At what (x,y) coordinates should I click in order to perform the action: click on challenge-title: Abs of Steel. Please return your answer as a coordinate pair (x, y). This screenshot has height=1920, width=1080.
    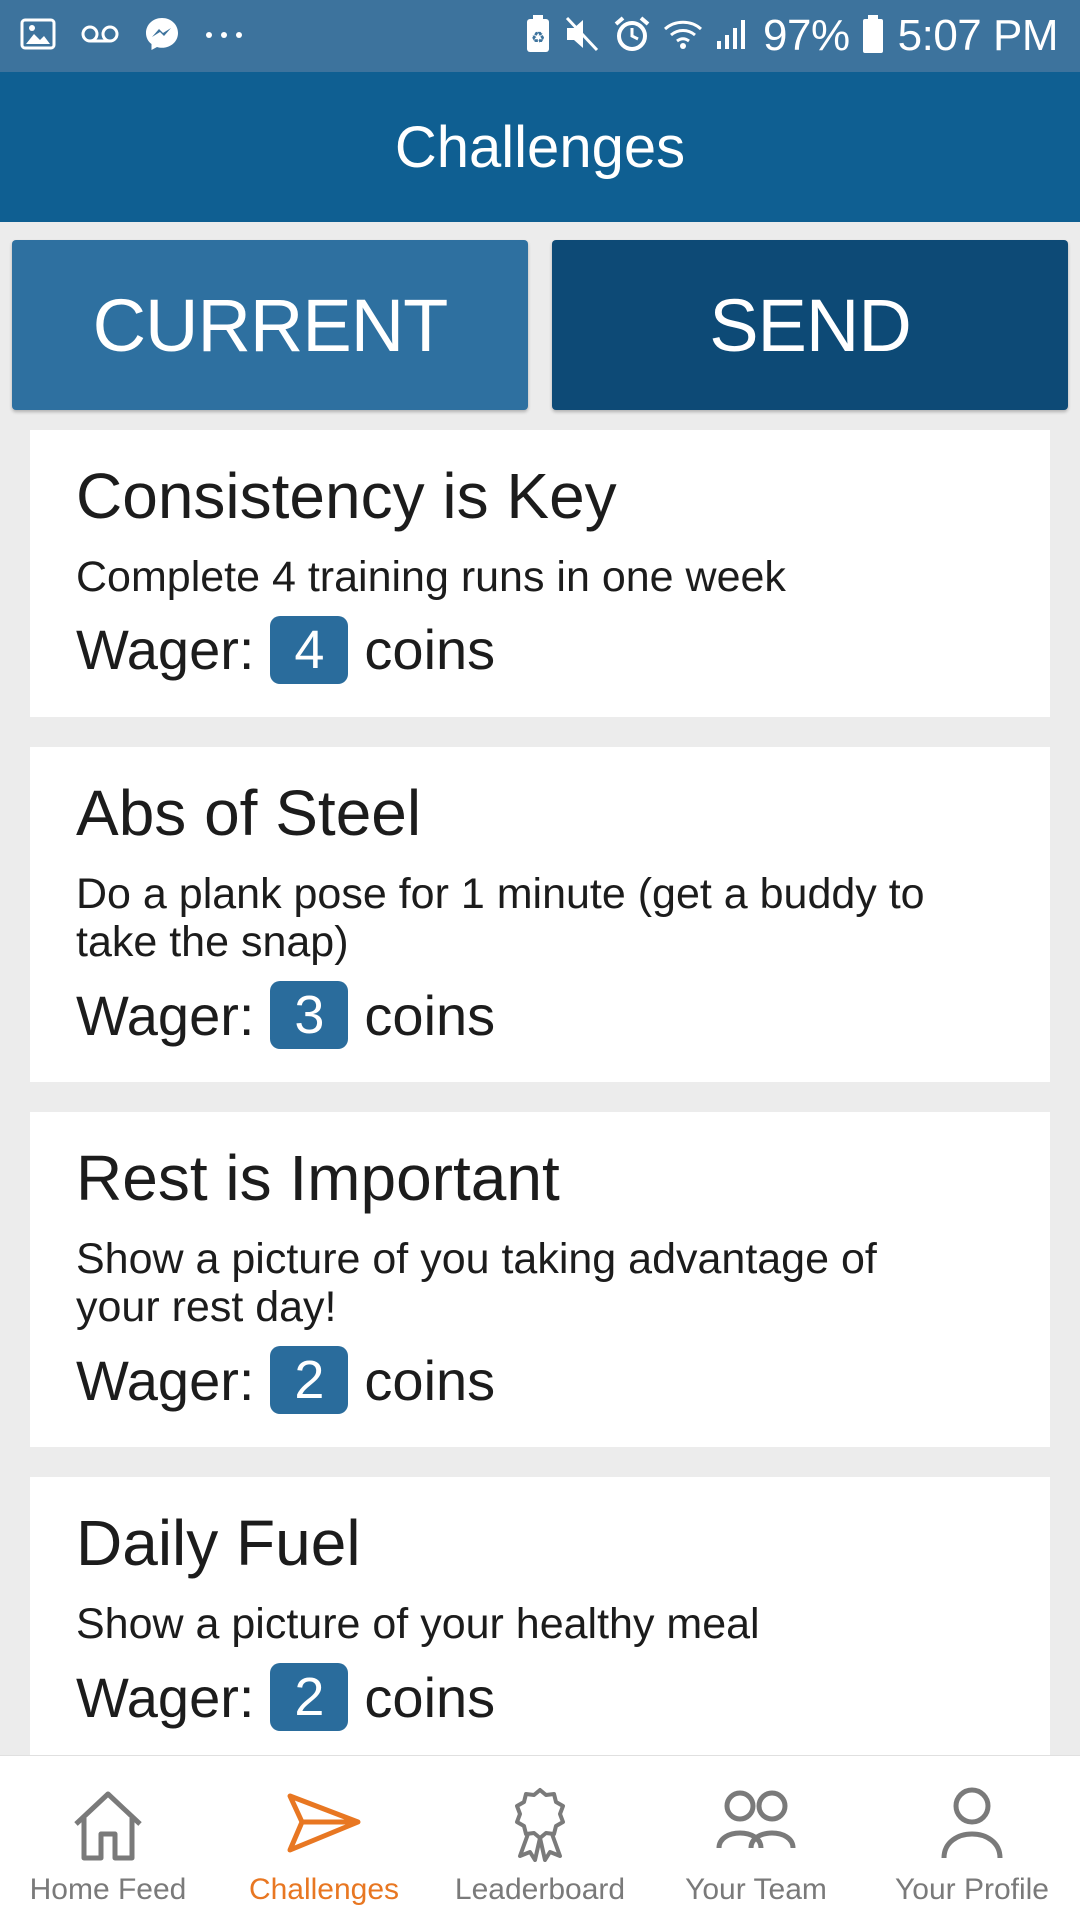
    Looking at the image, I should click on (249, 812).